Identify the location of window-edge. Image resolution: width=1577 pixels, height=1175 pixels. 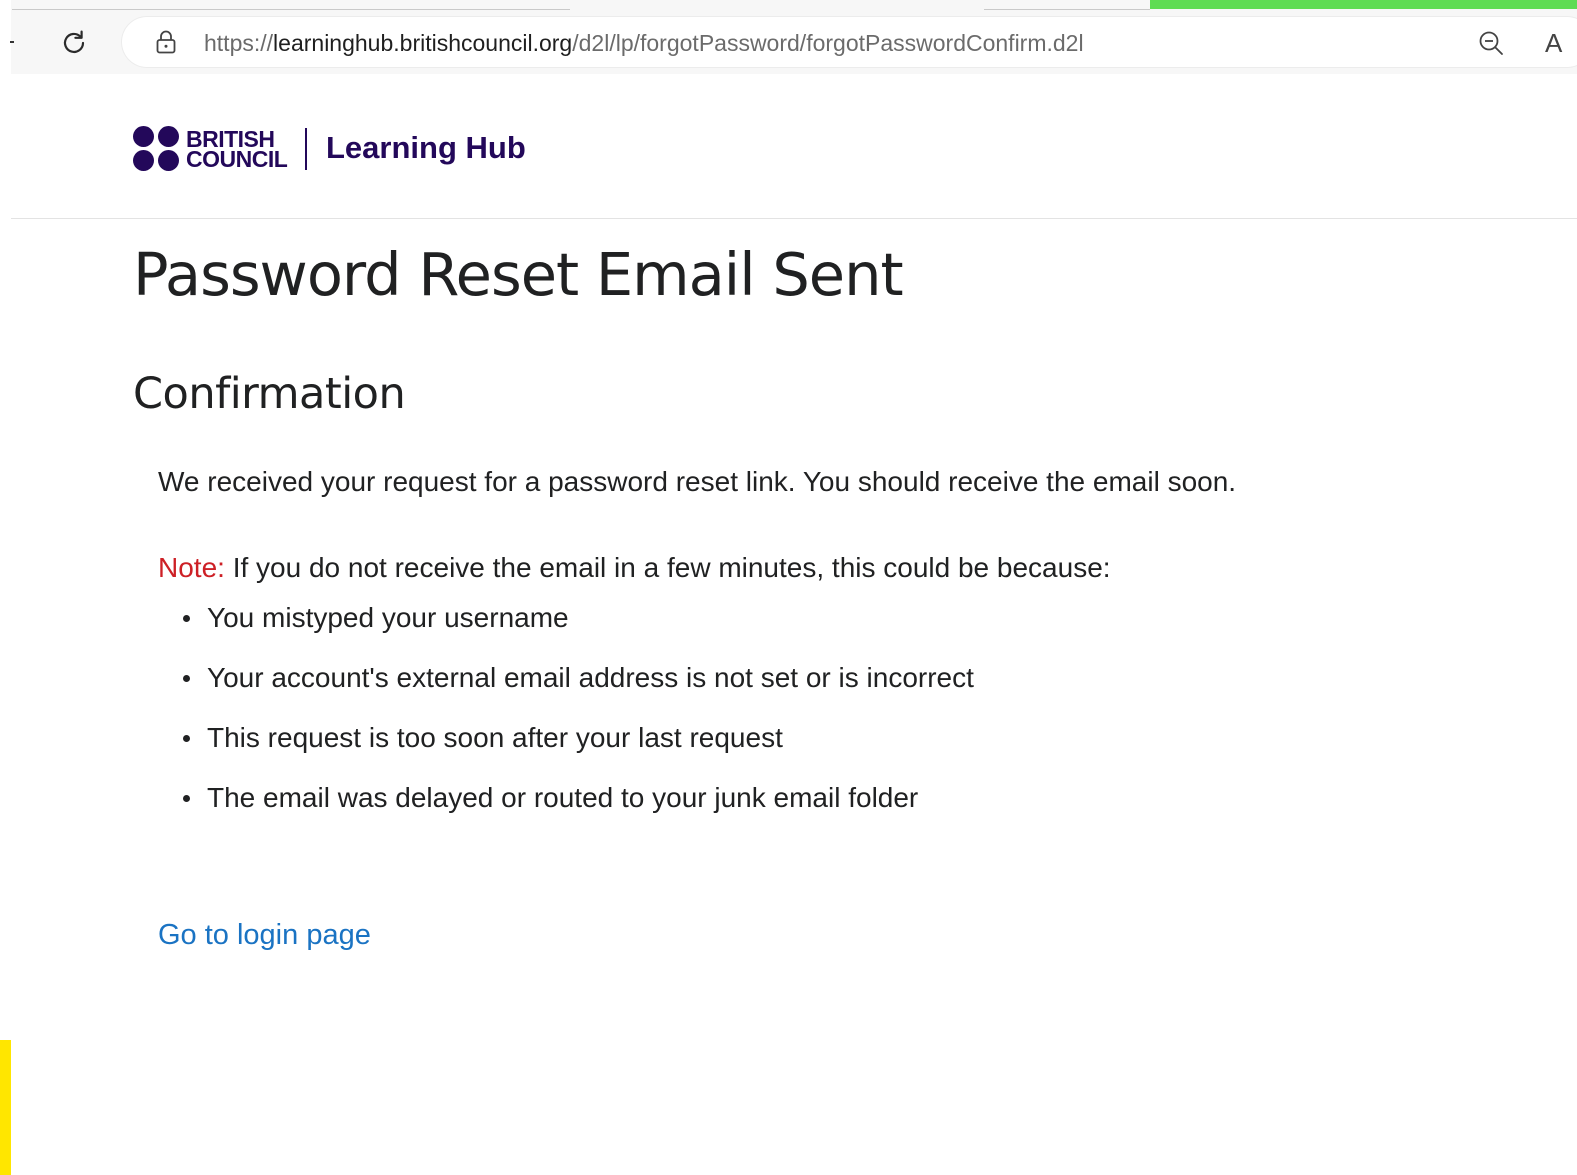
(5, 37).